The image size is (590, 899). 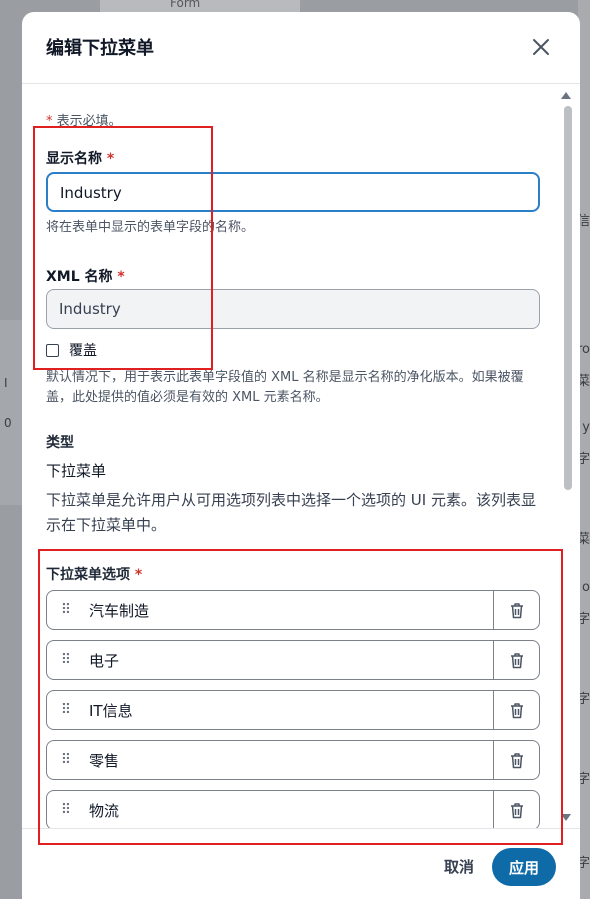 I want to click on background-left-text: I, so click(x=6, y=383).